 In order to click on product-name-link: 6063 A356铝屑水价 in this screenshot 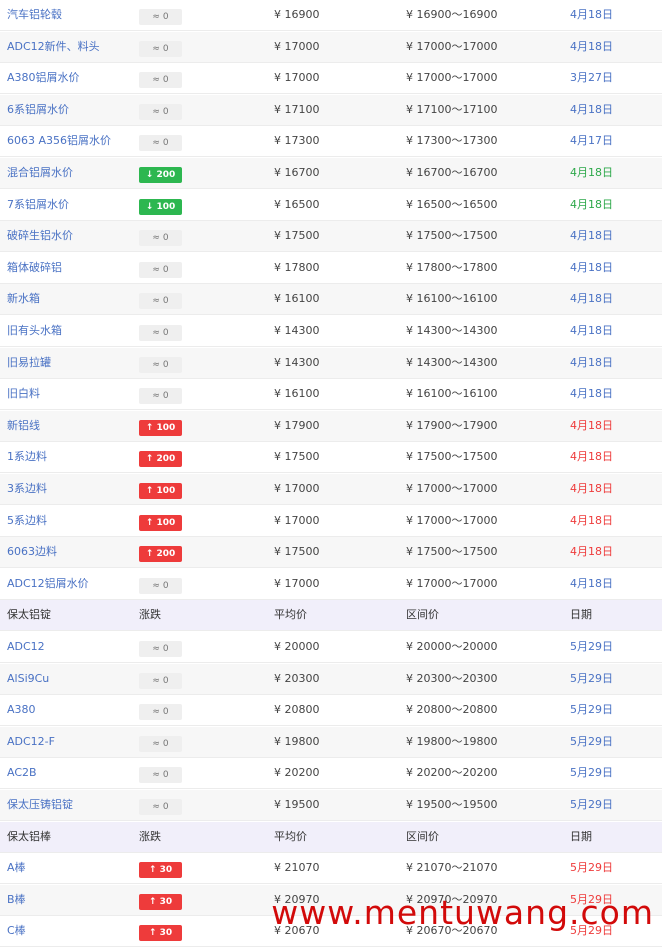, I will do `click(59, 141)`.